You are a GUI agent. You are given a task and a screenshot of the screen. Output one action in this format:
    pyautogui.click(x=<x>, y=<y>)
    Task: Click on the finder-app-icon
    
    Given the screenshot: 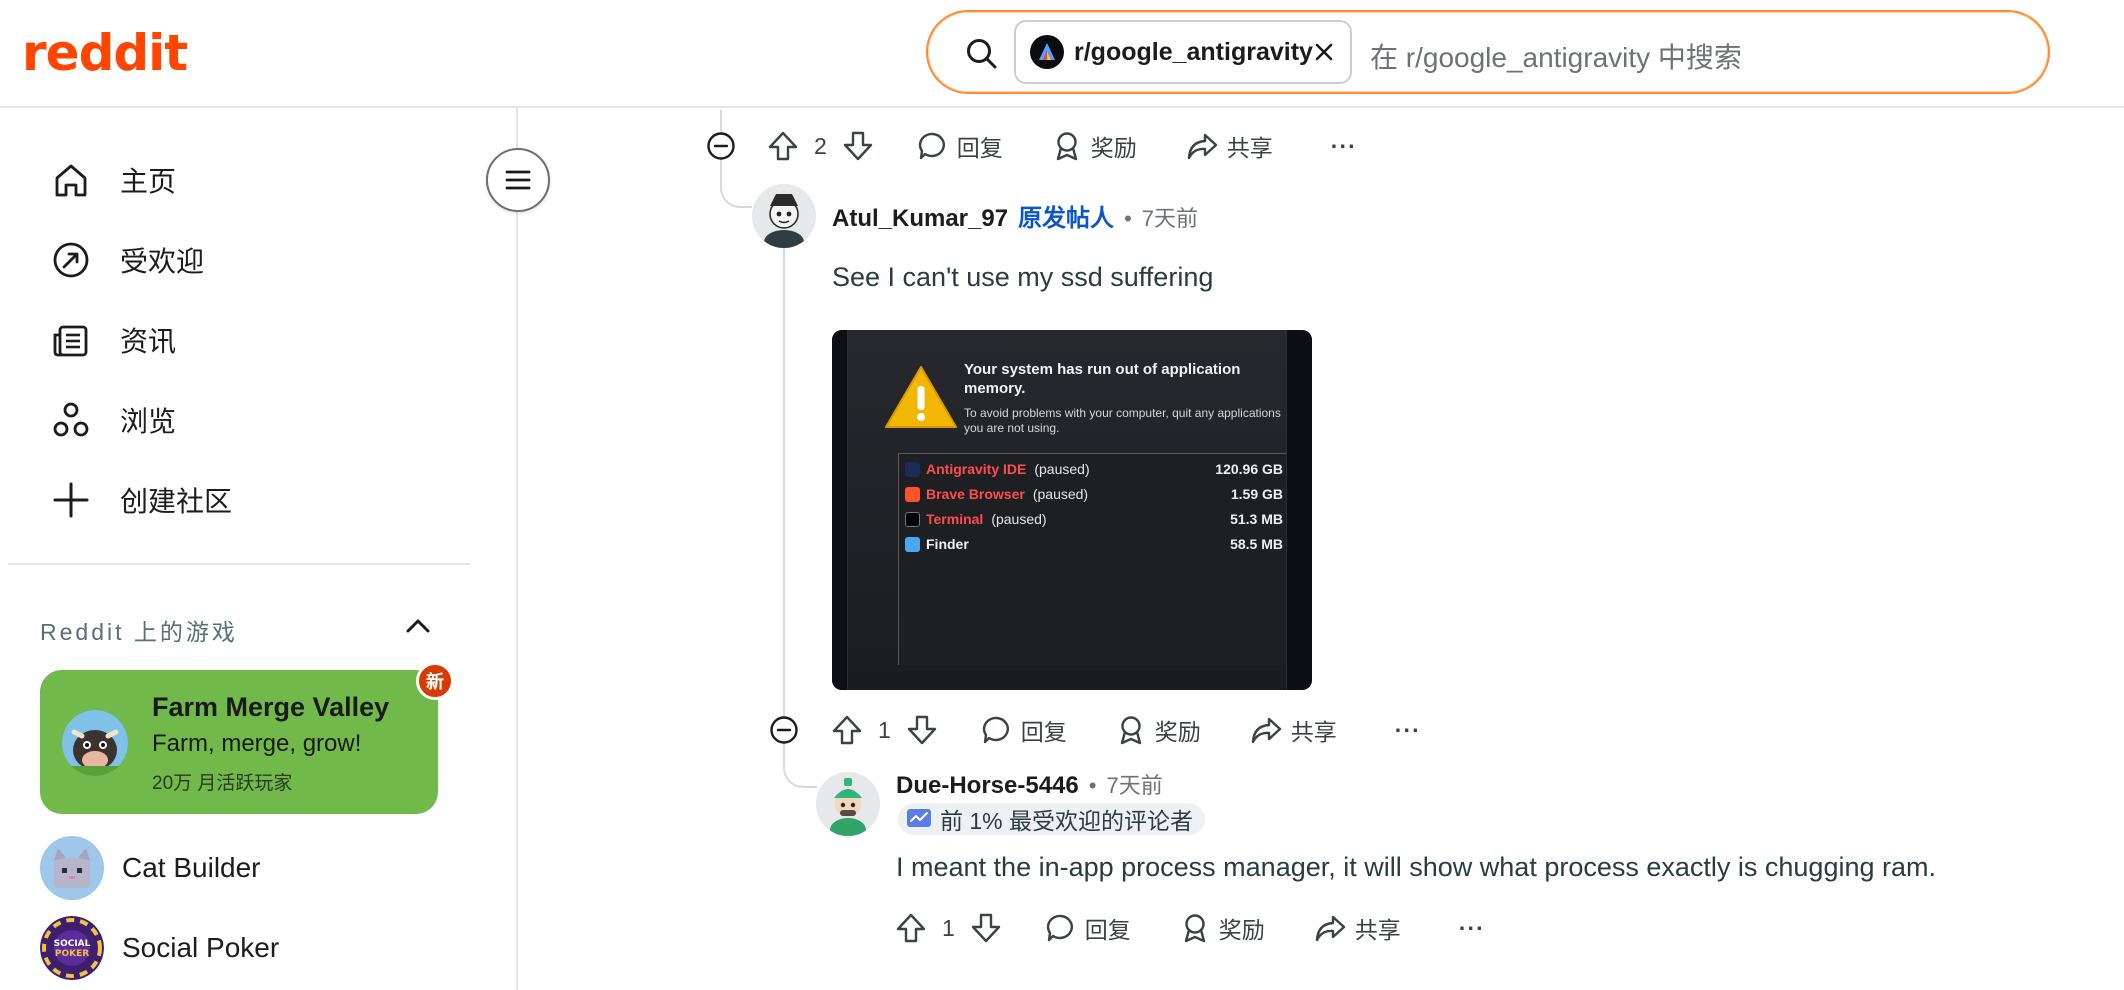 What is the action you would take?
    pyautogui.click(x=912, y=544)
    